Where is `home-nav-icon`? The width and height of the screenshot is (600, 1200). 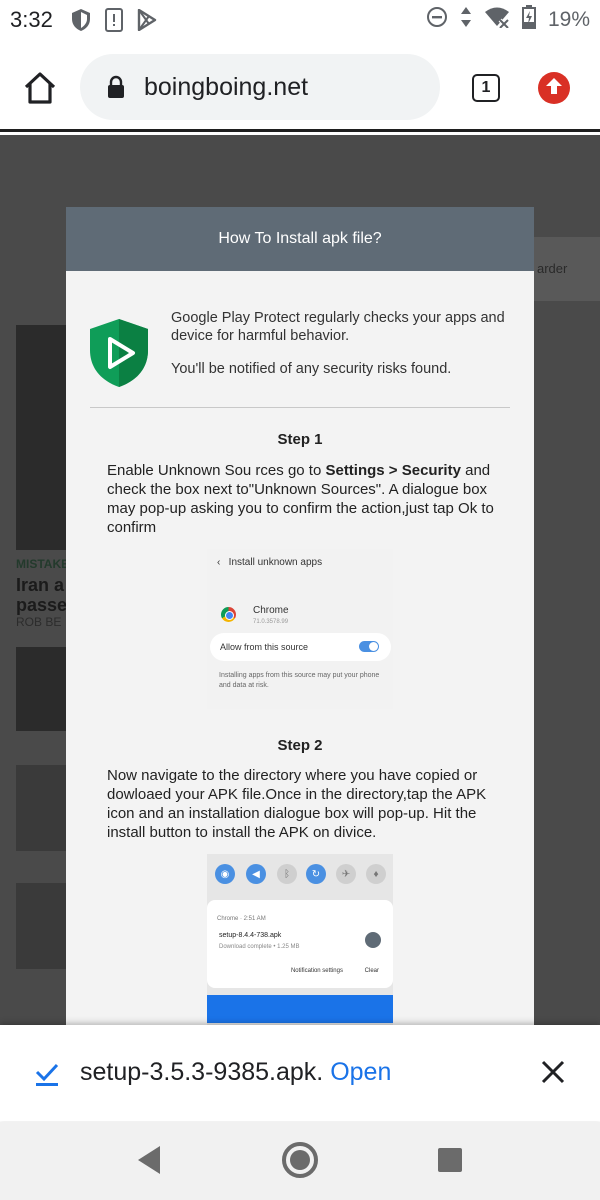
home-nav-icon is located at coordinates (300, 1162).